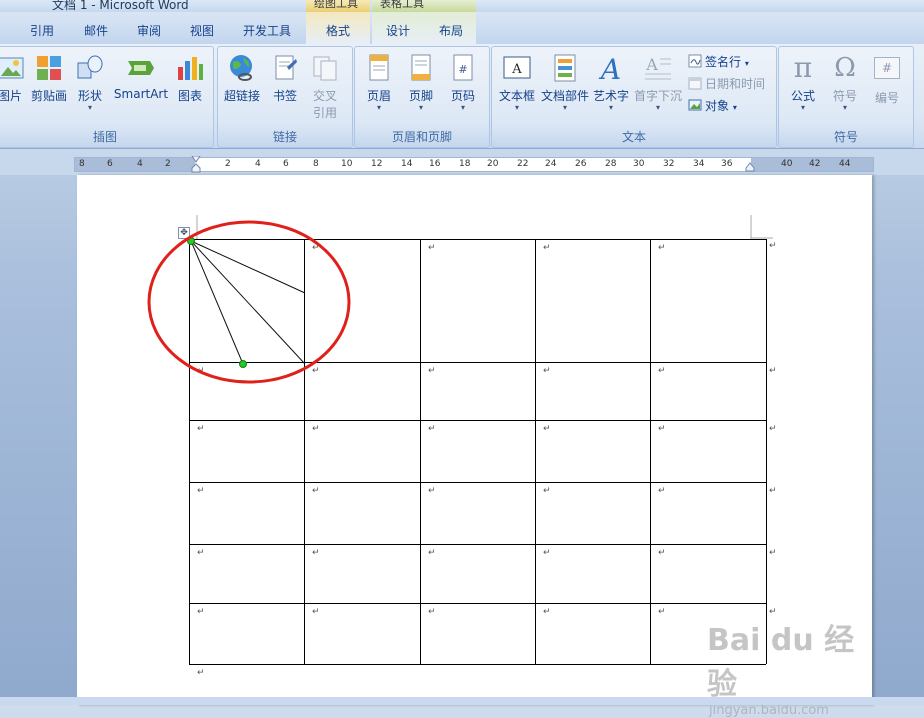  I want to click on group-links: 超链接 书签 交叉 引用 链接, so click(285, 97).